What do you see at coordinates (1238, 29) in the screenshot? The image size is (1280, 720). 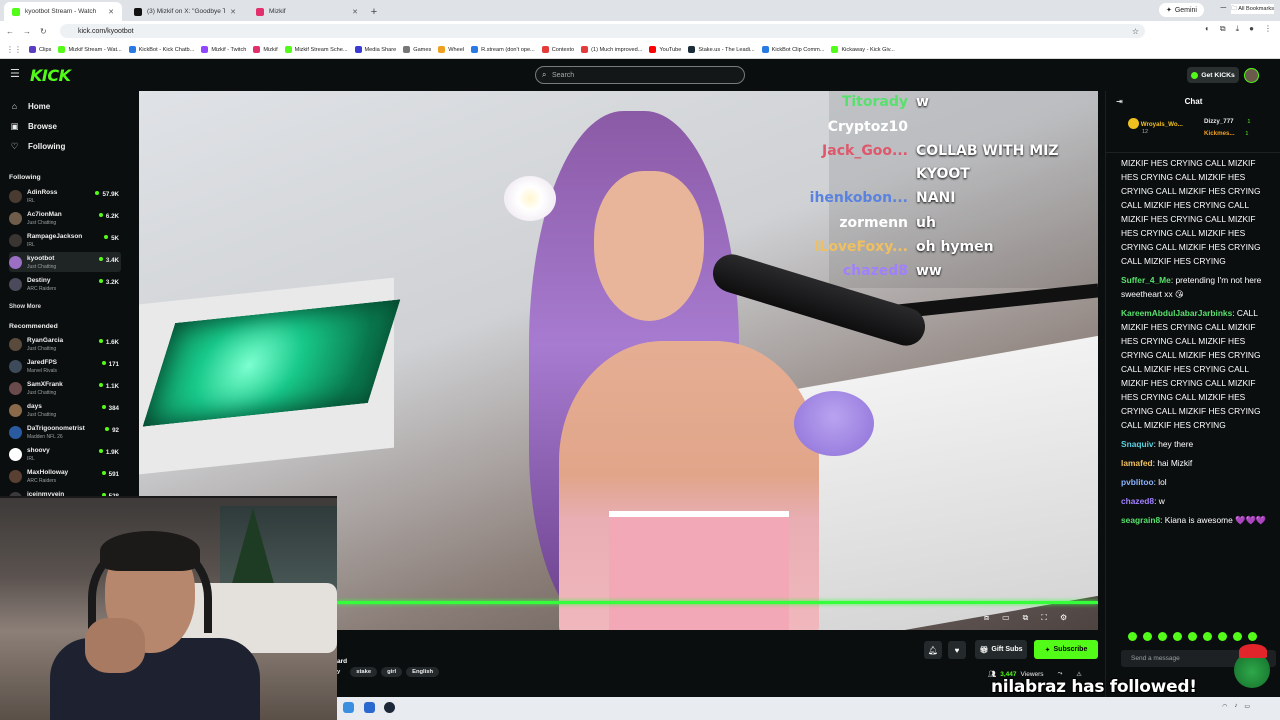 I see `download-icon: ⤓` at bounding box center [1238, 29].